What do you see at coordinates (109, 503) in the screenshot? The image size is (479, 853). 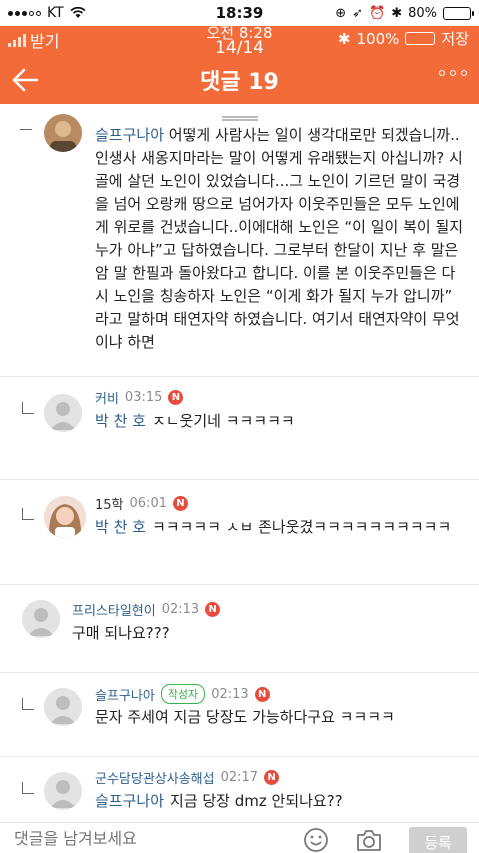 I see `comment-nickname: 15학` at bounding box center [109, 503].